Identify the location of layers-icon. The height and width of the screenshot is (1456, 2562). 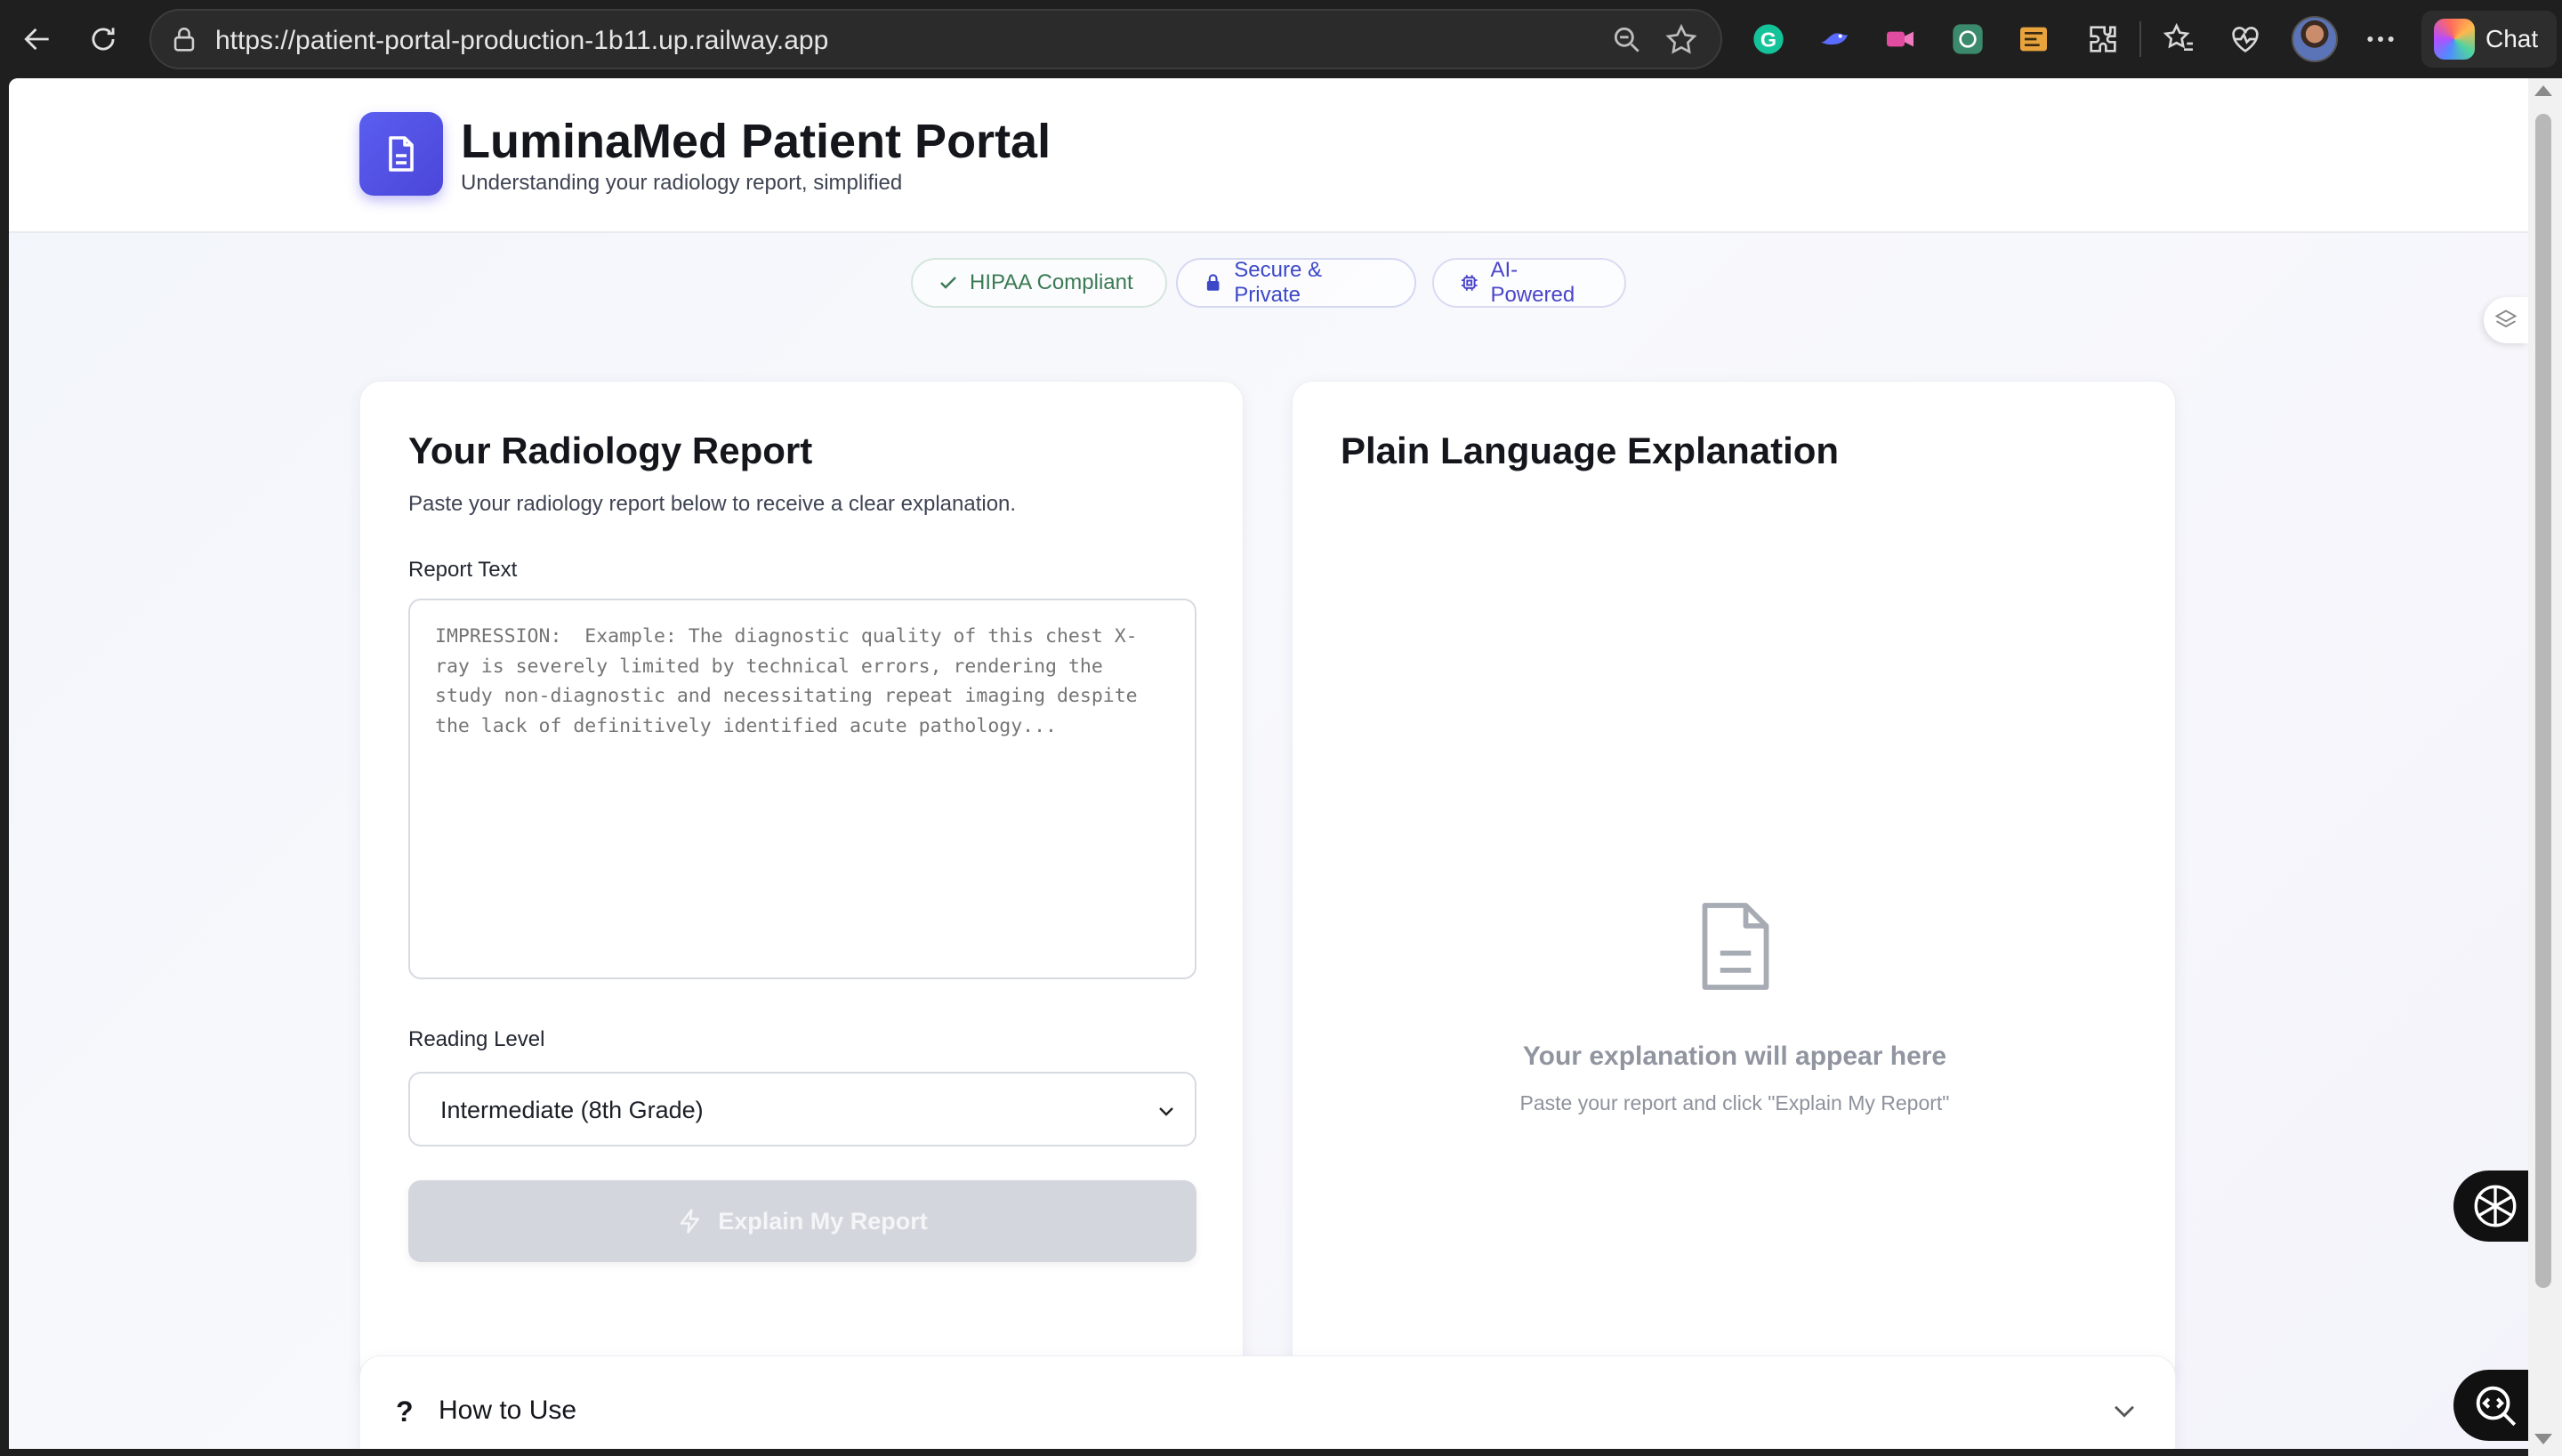
(2506, 319).